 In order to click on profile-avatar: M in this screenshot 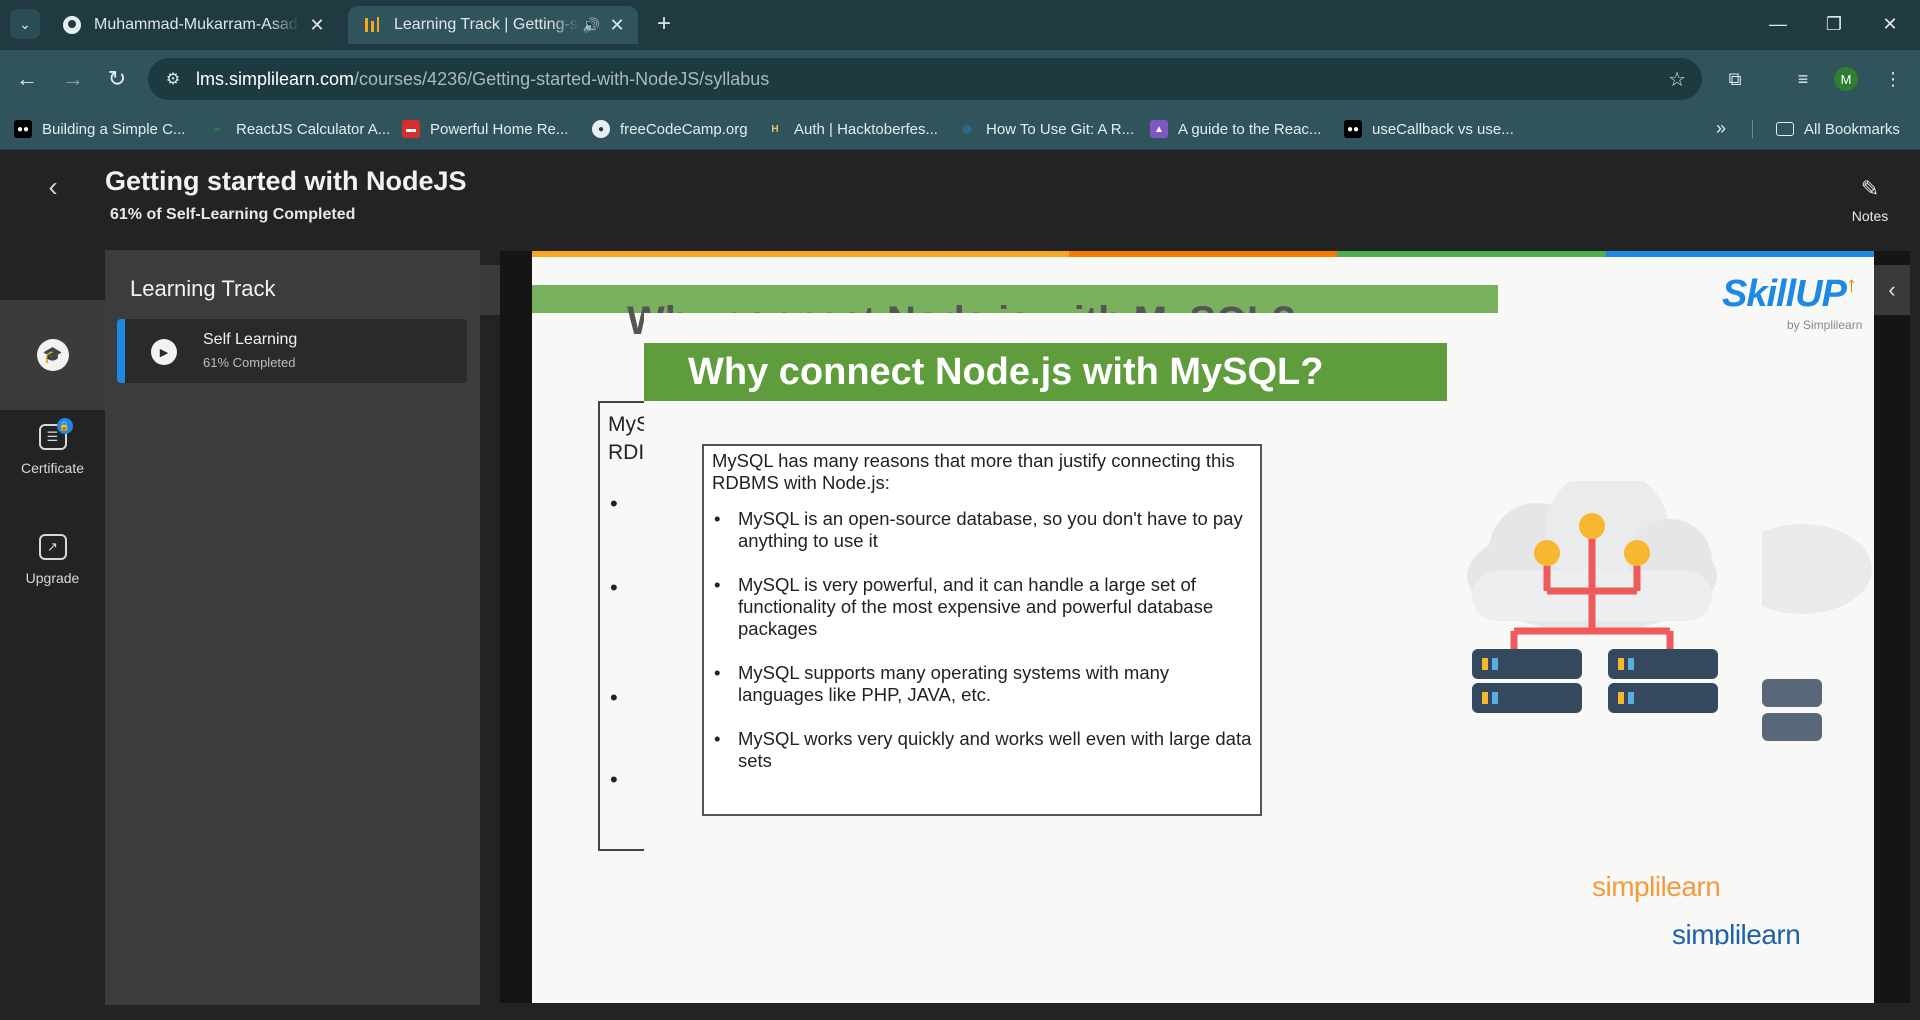, I will do `click(1846, 79)`.